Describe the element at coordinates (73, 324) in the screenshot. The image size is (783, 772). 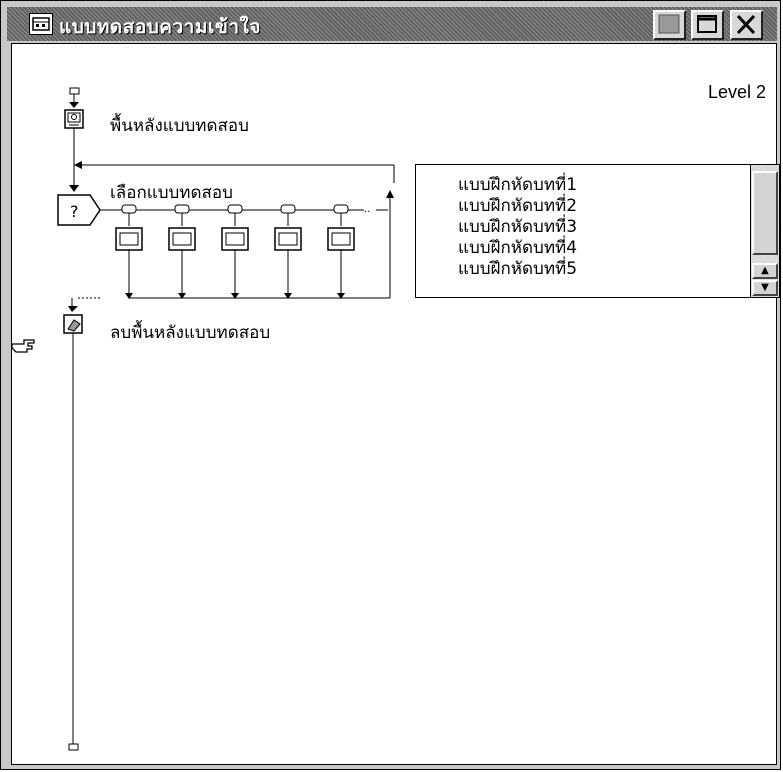
I see `erase-icon` at that location.